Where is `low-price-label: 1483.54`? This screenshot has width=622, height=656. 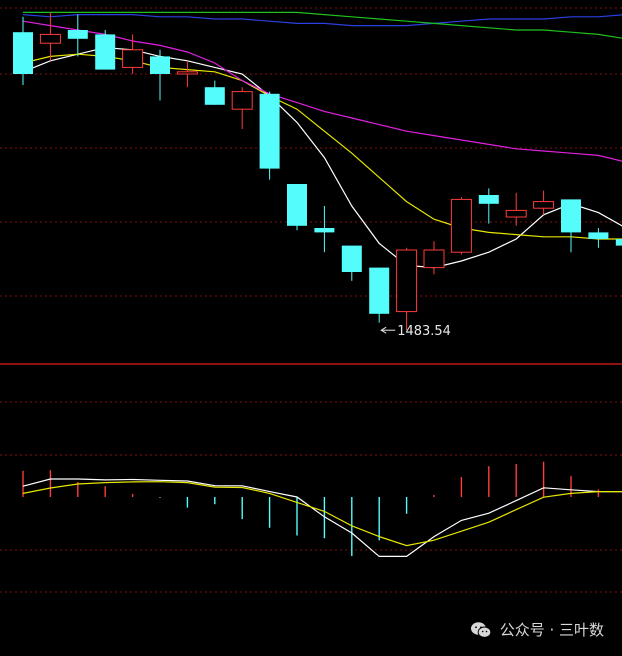 low-price-label: 1483.54 is located at coordinates (424, 331).